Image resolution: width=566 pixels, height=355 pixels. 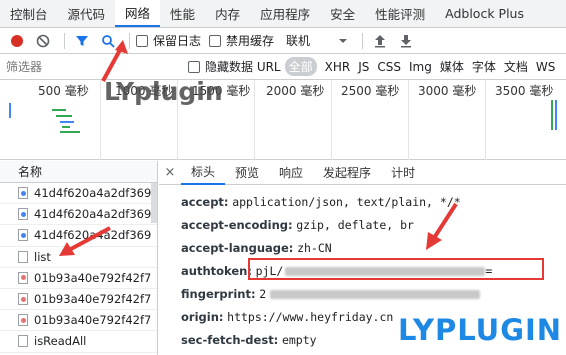 What do you see at coordinates (545, 67) in the screenshot?
I see `filter-ws: WS` at bounding box center [545, 67].